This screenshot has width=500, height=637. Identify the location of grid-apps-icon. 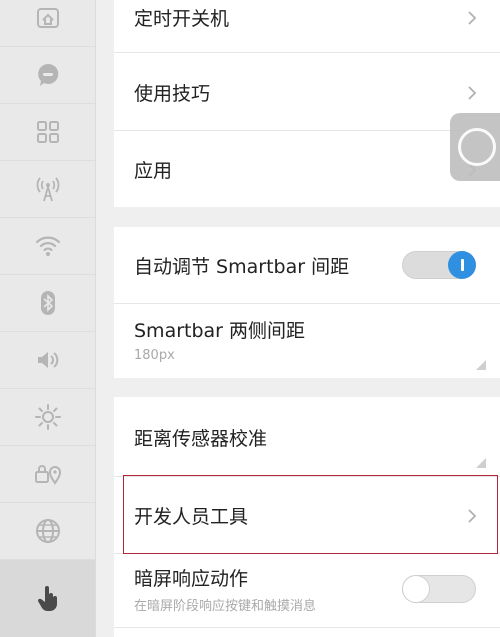
(47, 132).